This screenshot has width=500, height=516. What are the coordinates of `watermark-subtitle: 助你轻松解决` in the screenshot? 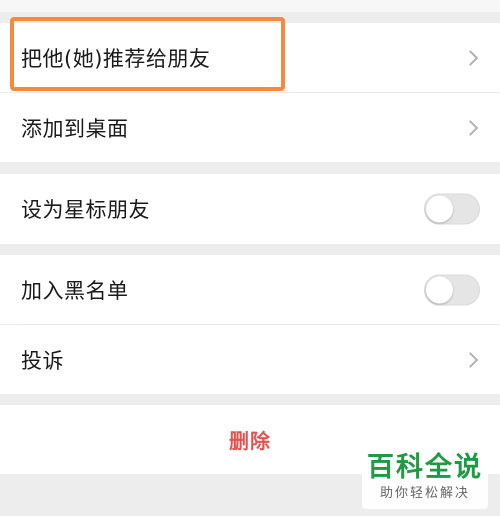 It's located at (424, 493).